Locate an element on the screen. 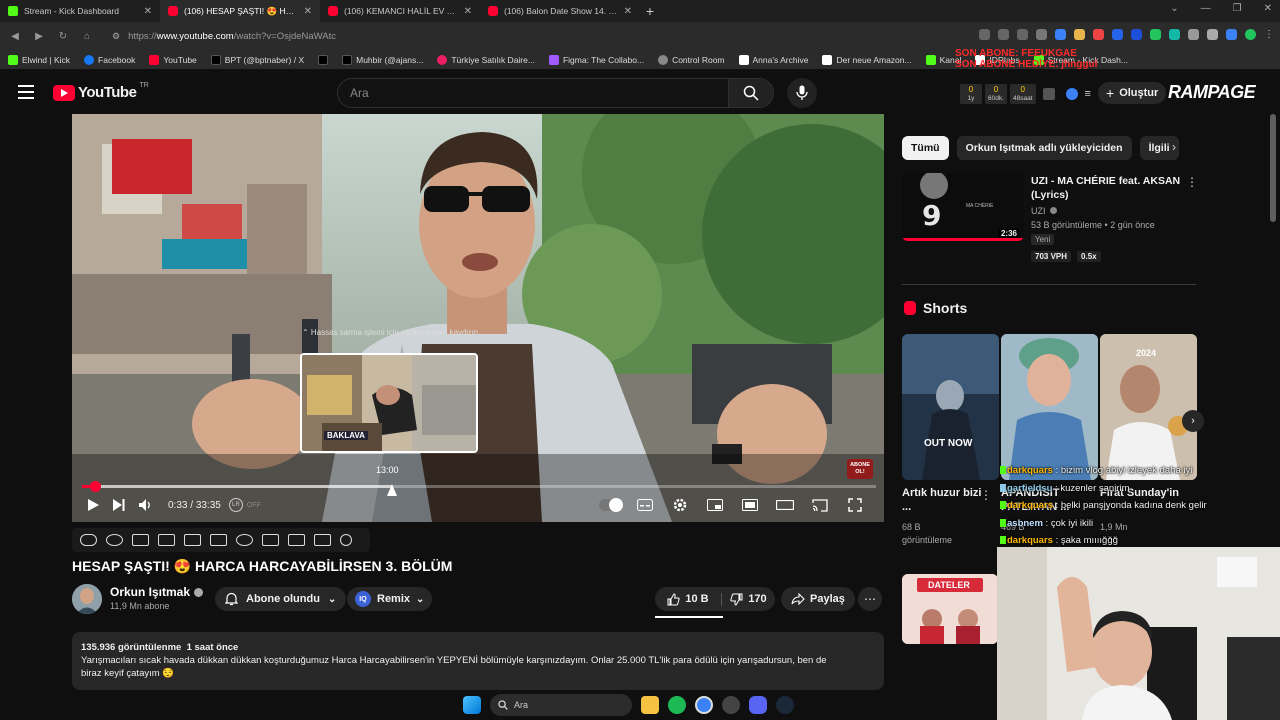 The height and width of the screenshot is (720, 1280). browser-tab: (106) Balon Date Show 14. Bölüm ✕ is located at coordinates (560, 11).